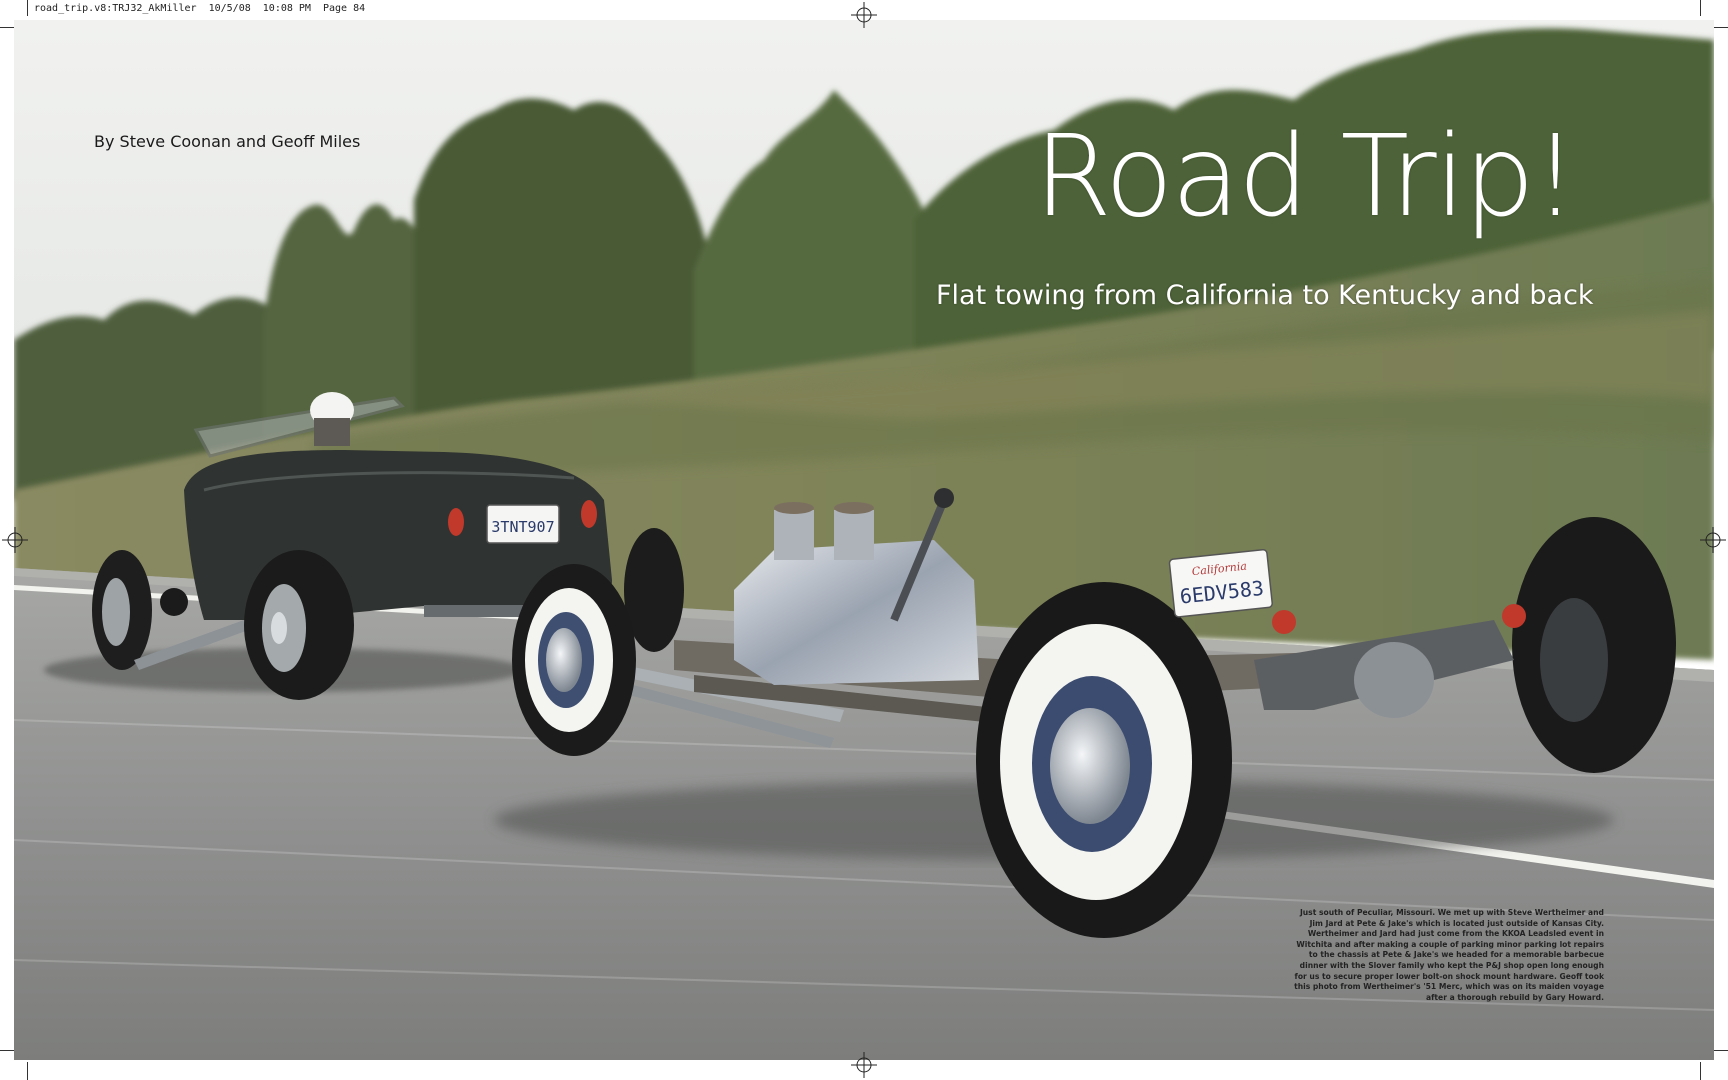 This screenshot has height=1080, width=1728. I want to click on byline: By Steve Coonan and Geoff Miles, so click(227, 141).